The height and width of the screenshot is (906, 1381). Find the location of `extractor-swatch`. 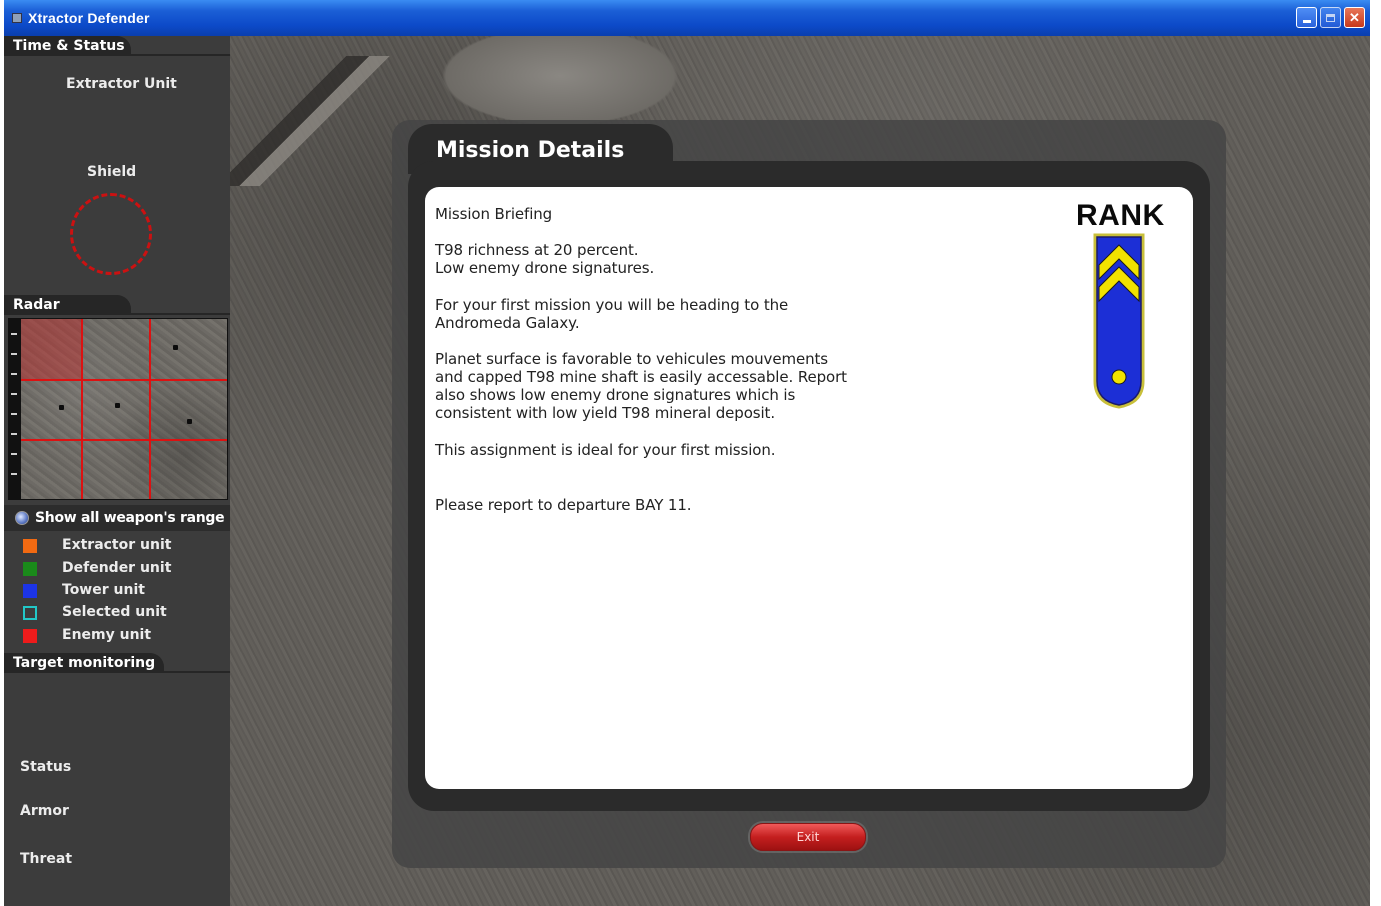

extractor-swatch is located at coordinates (30, 546).